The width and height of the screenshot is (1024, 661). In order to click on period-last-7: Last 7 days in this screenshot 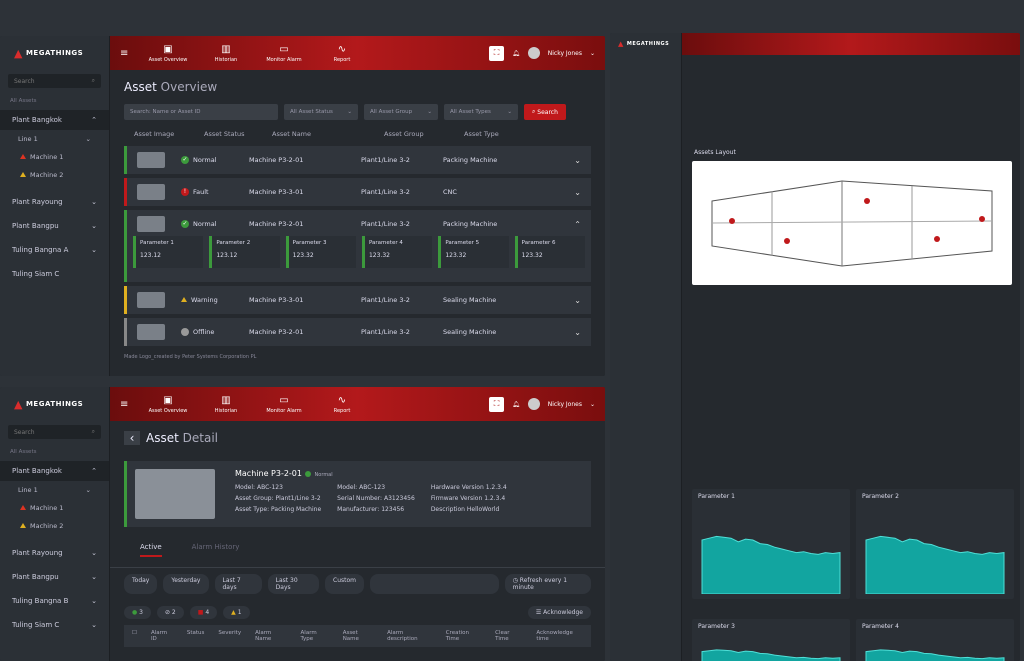, I will do `click(238, 584)`.